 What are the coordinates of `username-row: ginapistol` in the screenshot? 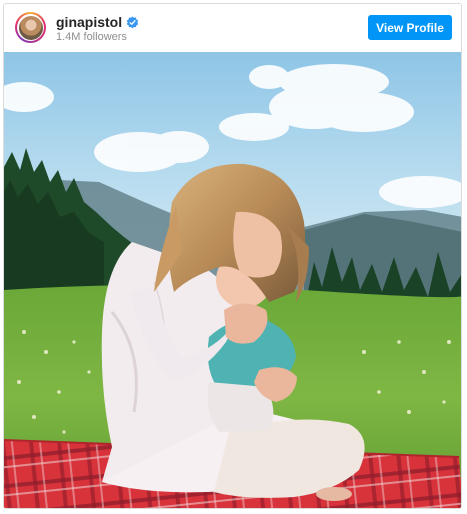 It's located at (97, 22).